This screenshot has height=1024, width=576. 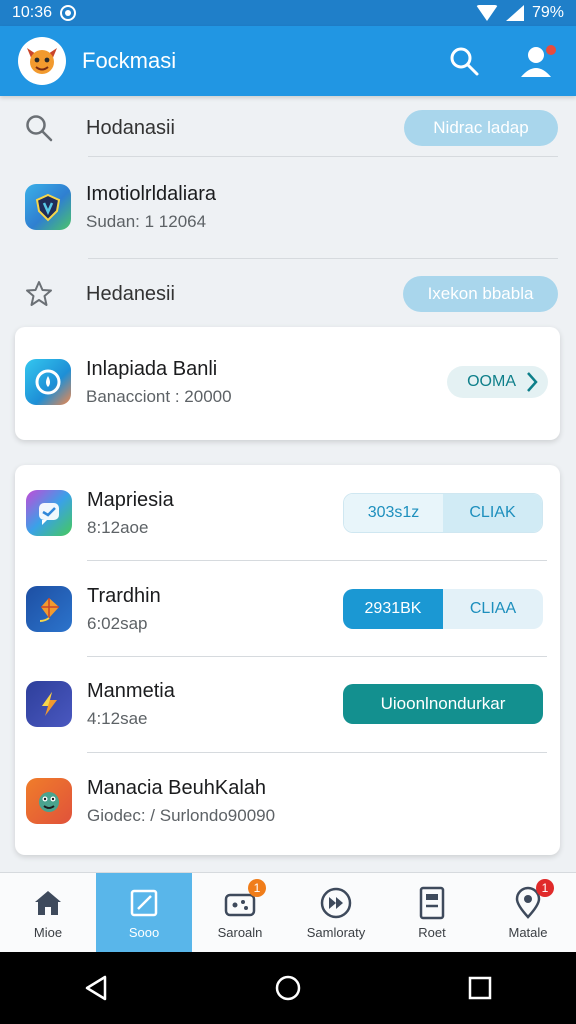 I want to click on search-button, so click(x=464, y=61).